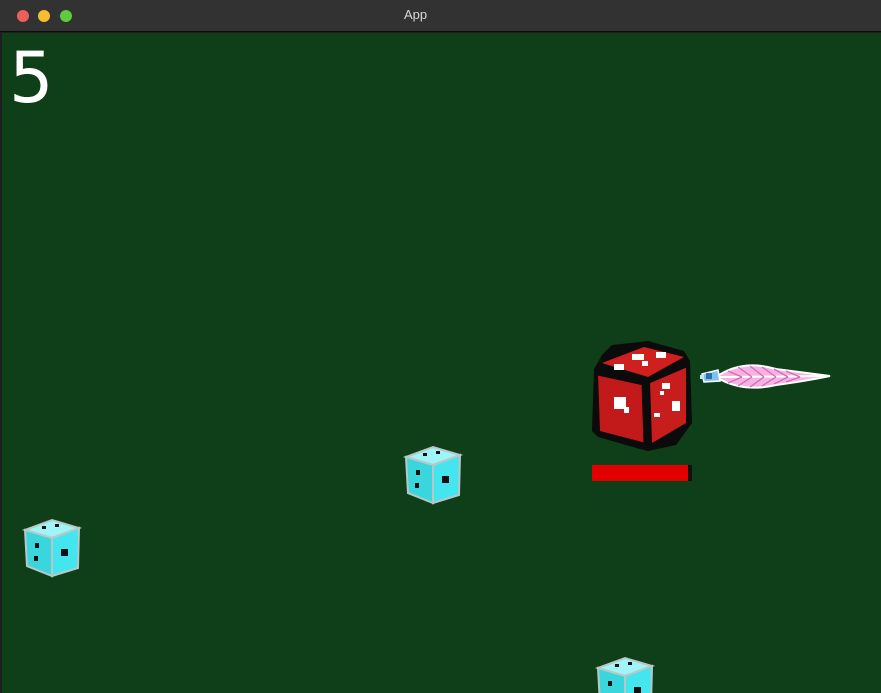 This screenshot has width=881, height=693. I want to click on window-title: App, so click(416, 14).